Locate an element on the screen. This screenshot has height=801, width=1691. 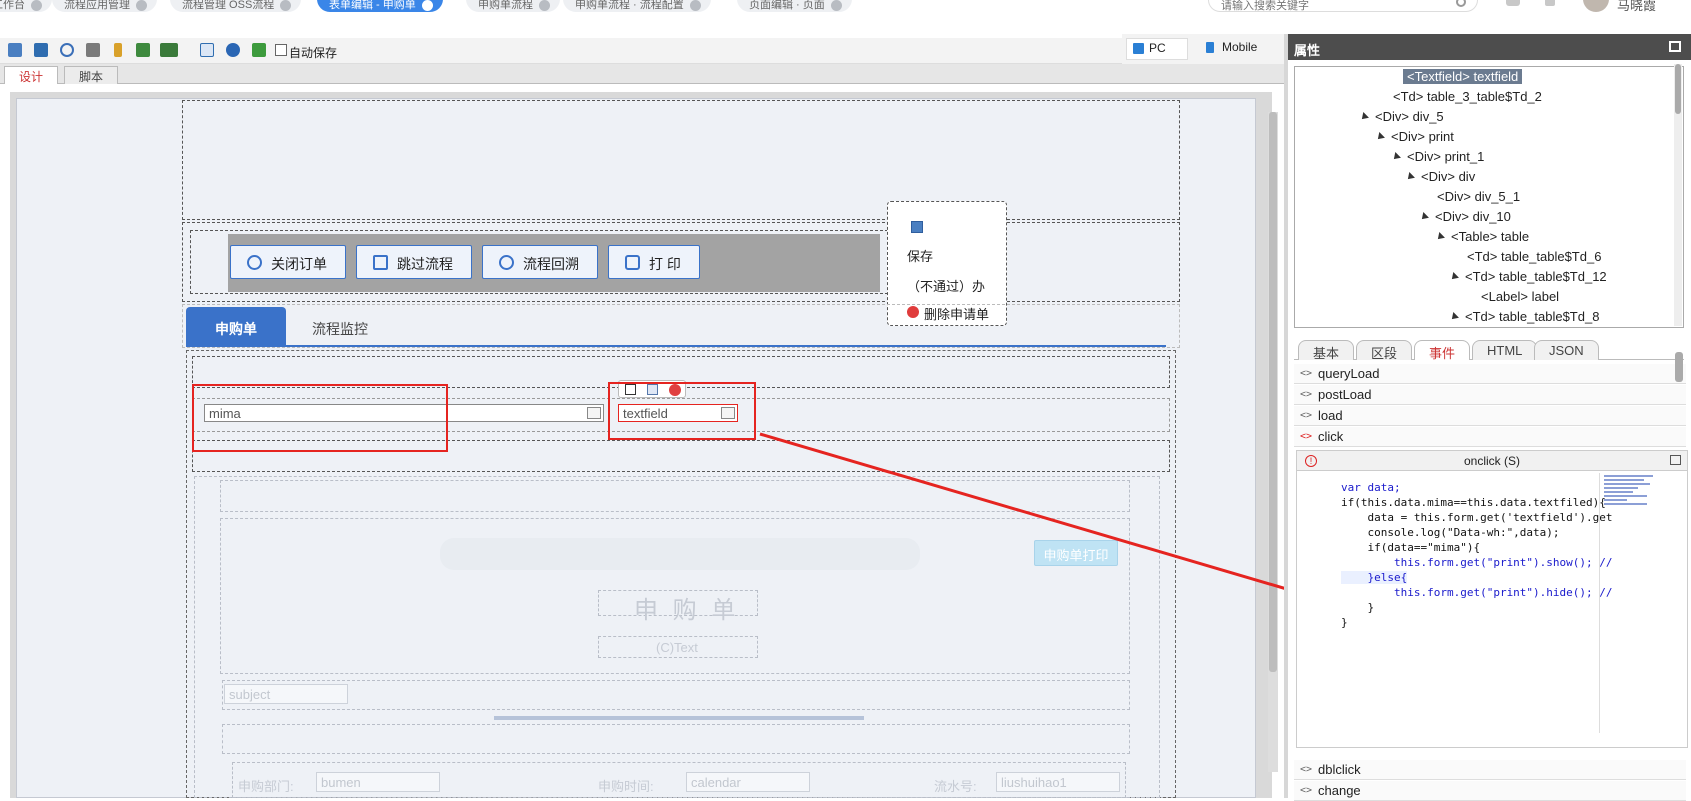
form-icon is located at coordinates (207, 50).